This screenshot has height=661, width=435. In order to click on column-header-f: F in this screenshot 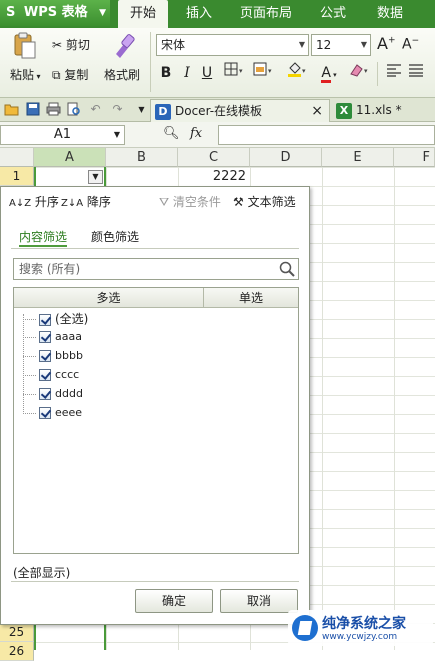, I will do `click(414, 157)`.